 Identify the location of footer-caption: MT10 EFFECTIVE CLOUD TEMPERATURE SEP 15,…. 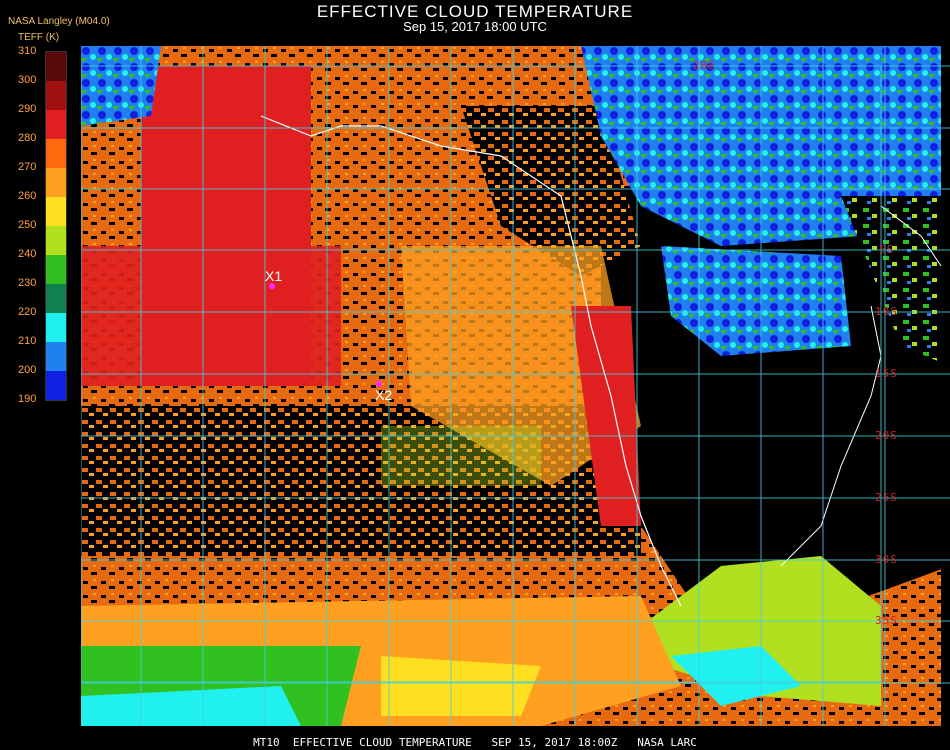
(475, 742).